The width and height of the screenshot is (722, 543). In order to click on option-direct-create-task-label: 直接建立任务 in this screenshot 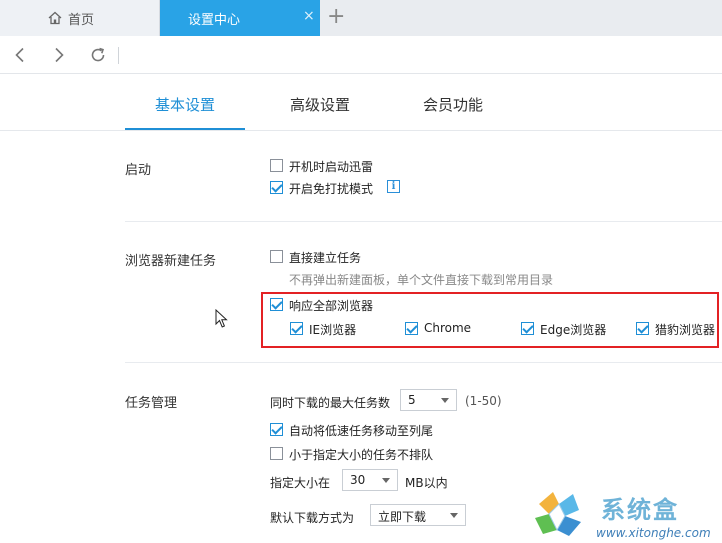, I will do `click(325, 258)`.